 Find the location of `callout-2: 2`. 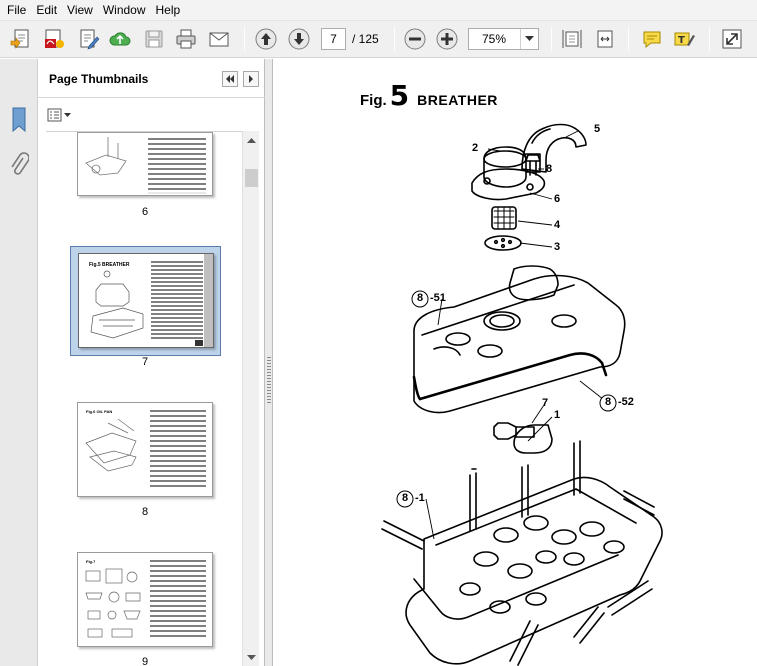

callout-2: 2 is located at coordinates (475, 148).